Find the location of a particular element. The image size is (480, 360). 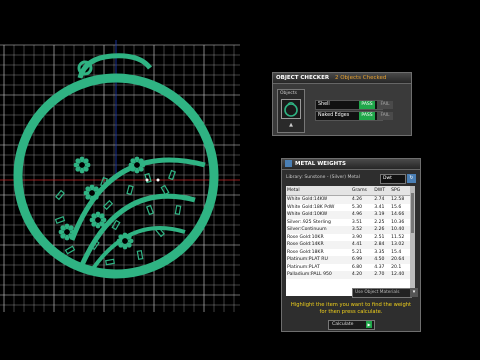

table-cell: Rose Gold:10KR is located at coordinates (305, 237).